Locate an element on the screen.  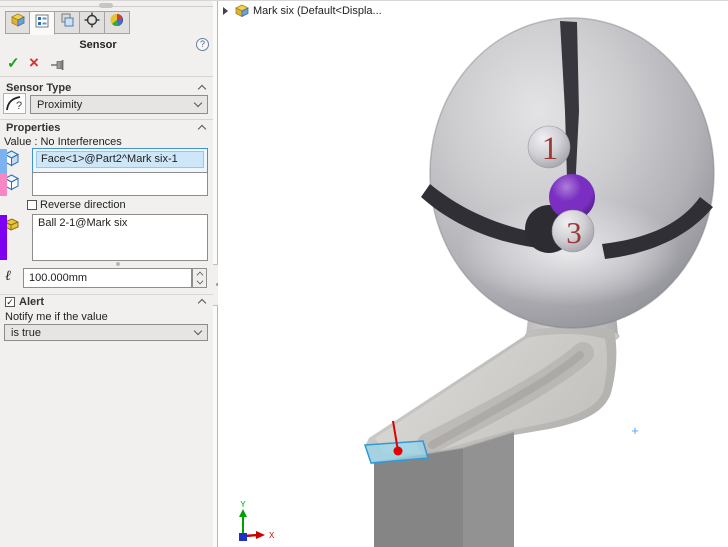
spinner-down-icon is located at coordinates (199, 281).